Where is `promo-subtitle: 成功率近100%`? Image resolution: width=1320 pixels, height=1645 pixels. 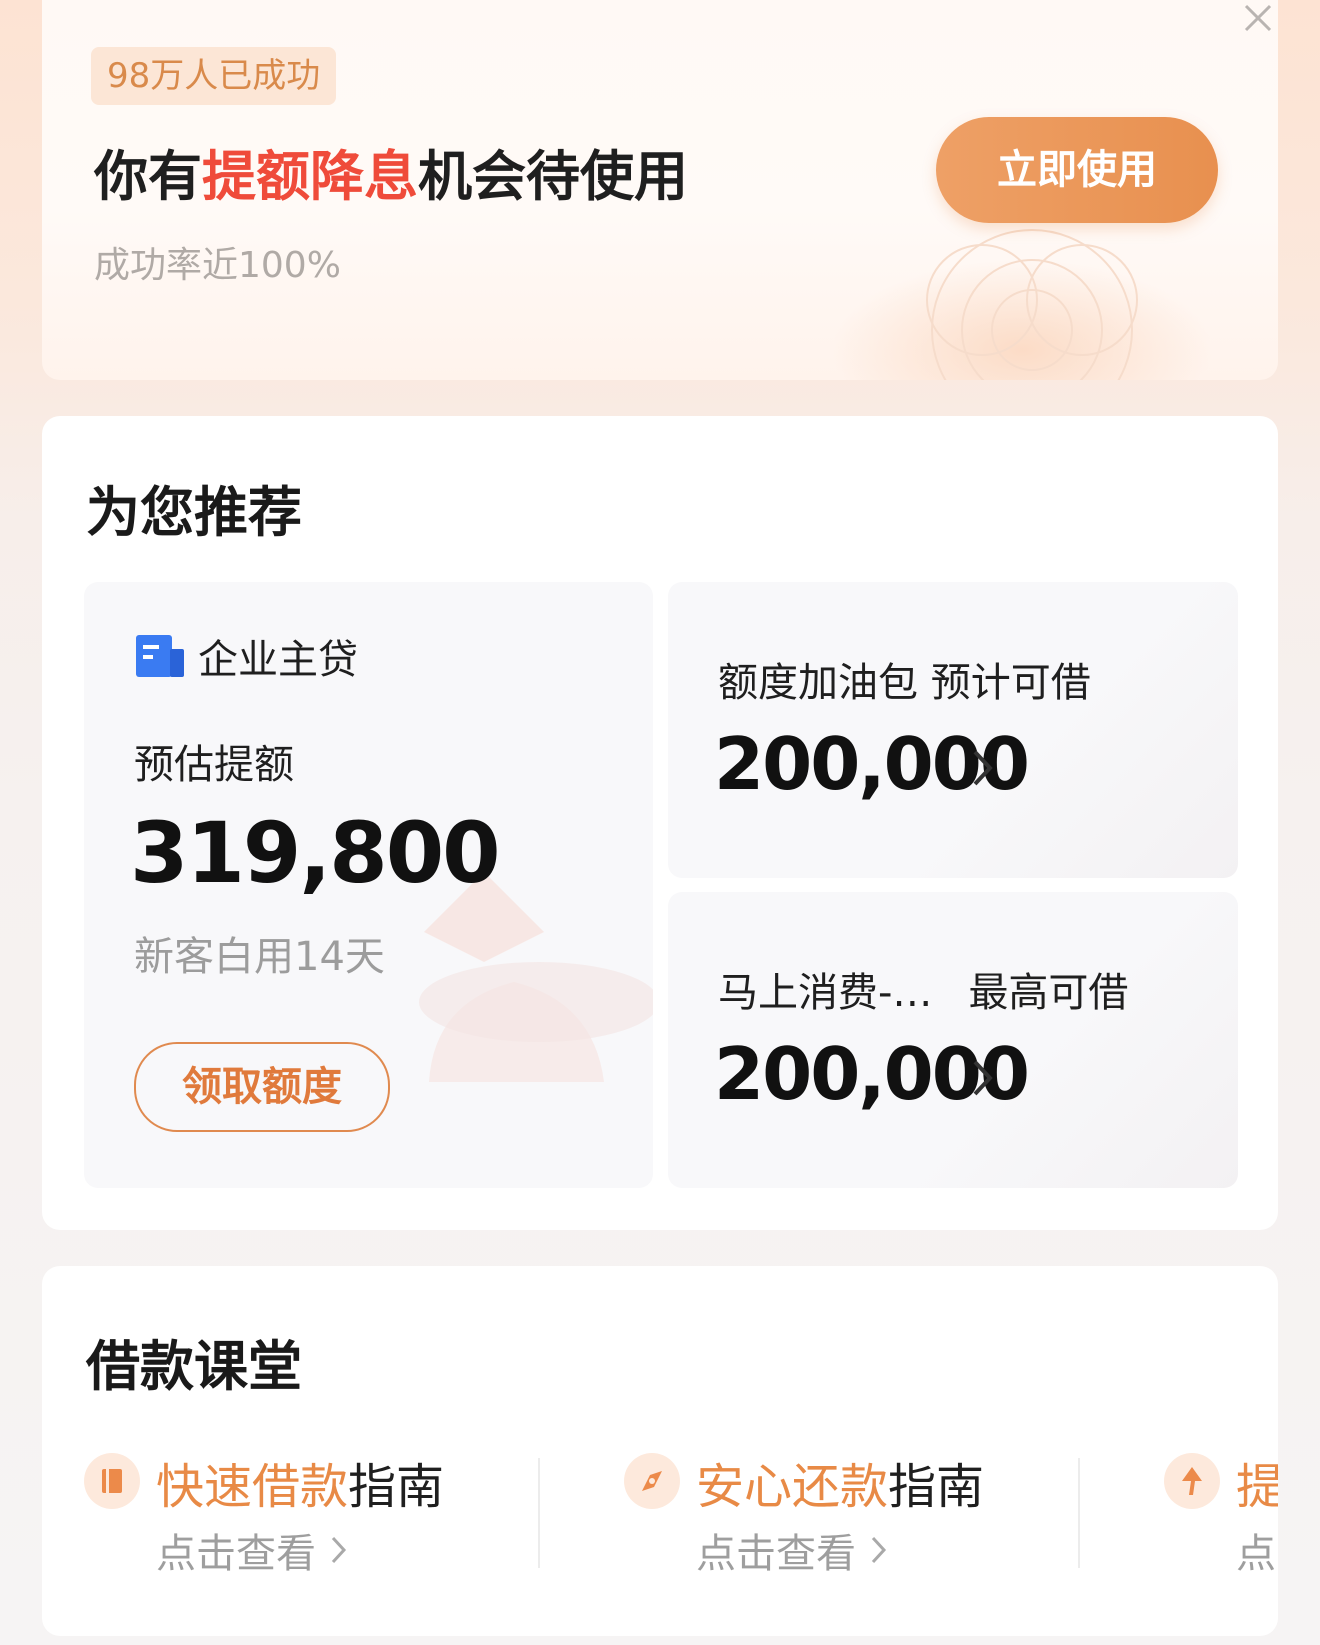
promo-subtitle: 成功率近100% is located at coordinates (217, 265).